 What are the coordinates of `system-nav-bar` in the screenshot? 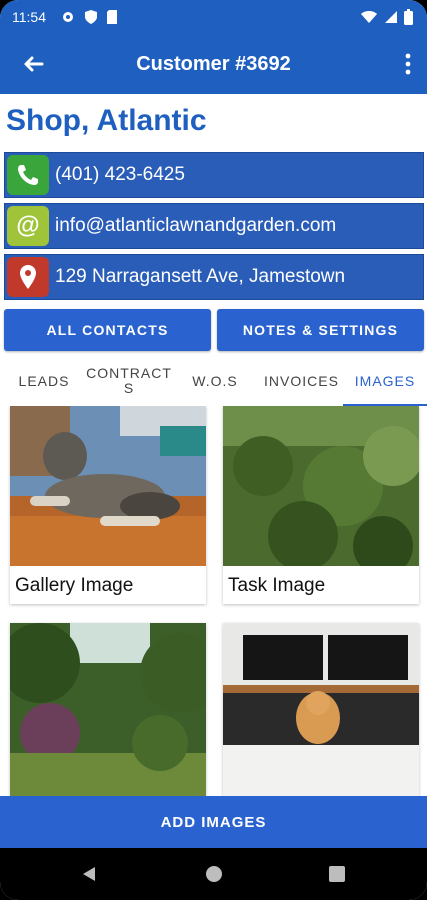 It's located at (213, 874).